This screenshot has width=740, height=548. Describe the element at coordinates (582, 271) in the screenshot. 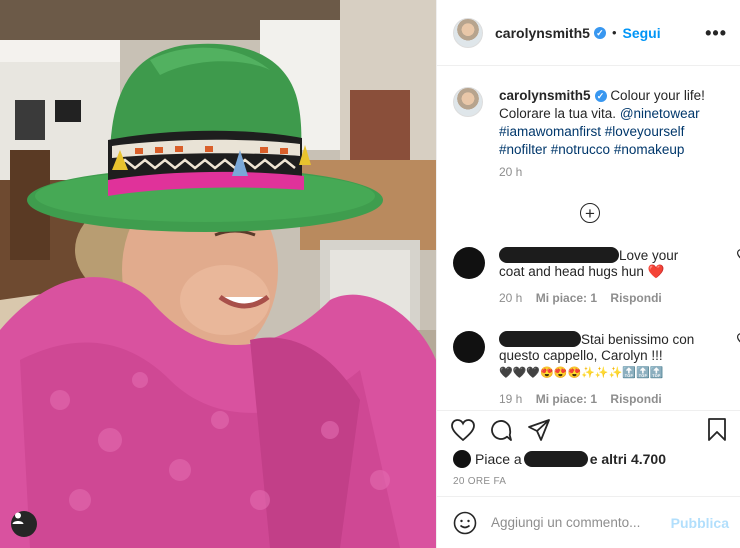

I see `comment-line: coat and head hugs hun ❤️` at that location.